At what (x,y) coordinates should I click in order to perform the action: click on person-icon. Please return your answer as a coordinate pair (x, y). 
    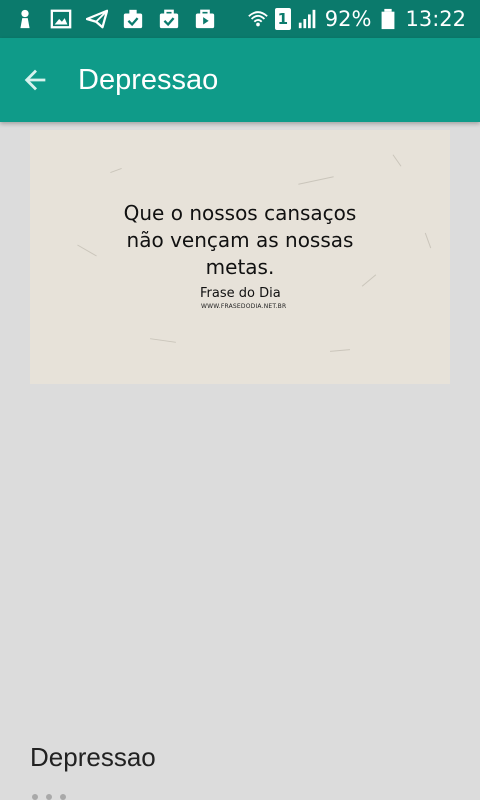
    Looking at the image, I should click on (25, 19).